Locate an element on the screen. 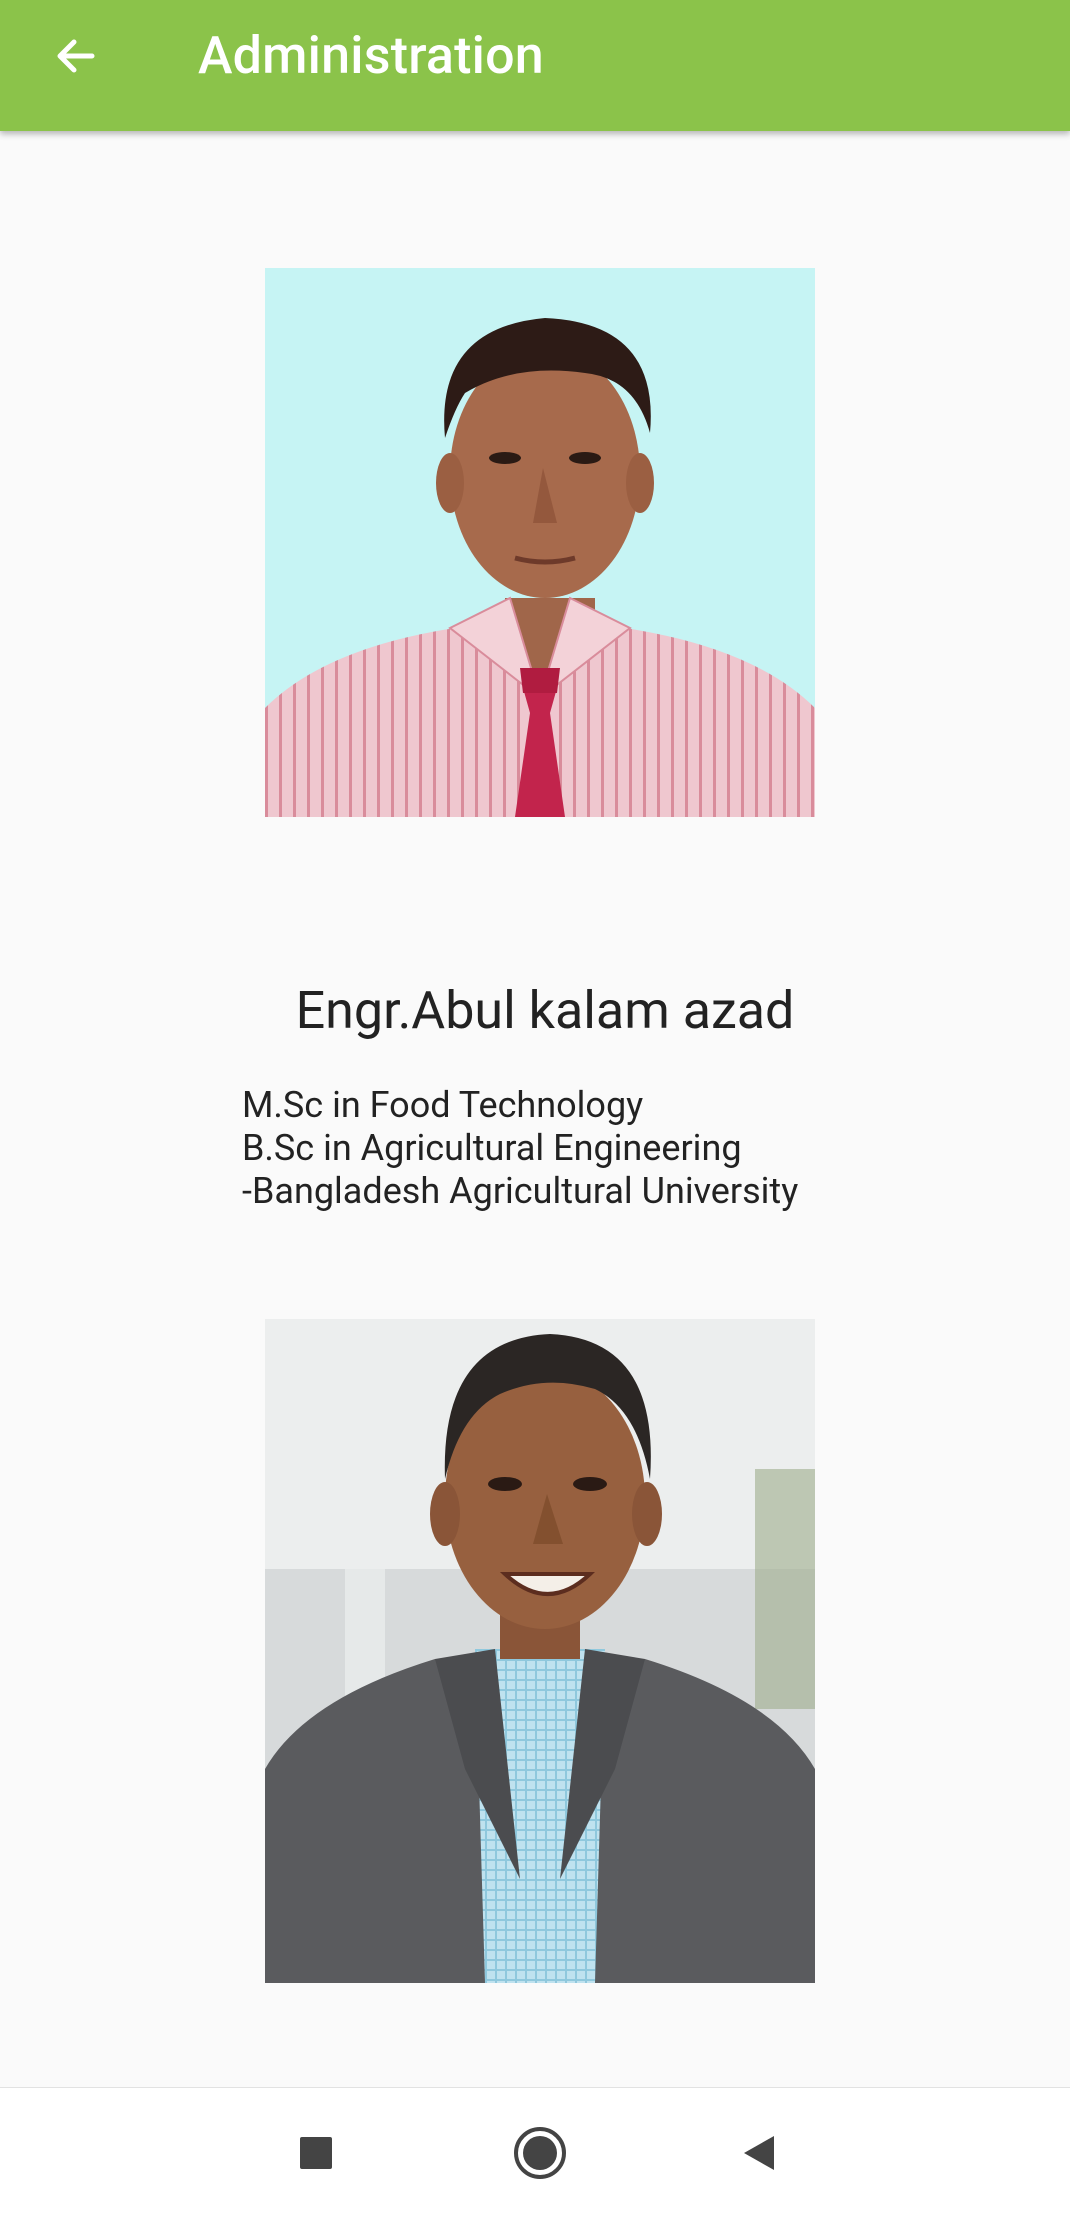 Image resolution: width=1070 pixels, height=2217 pixels. system-navigation-bar is located at coordinates (535, 2152).